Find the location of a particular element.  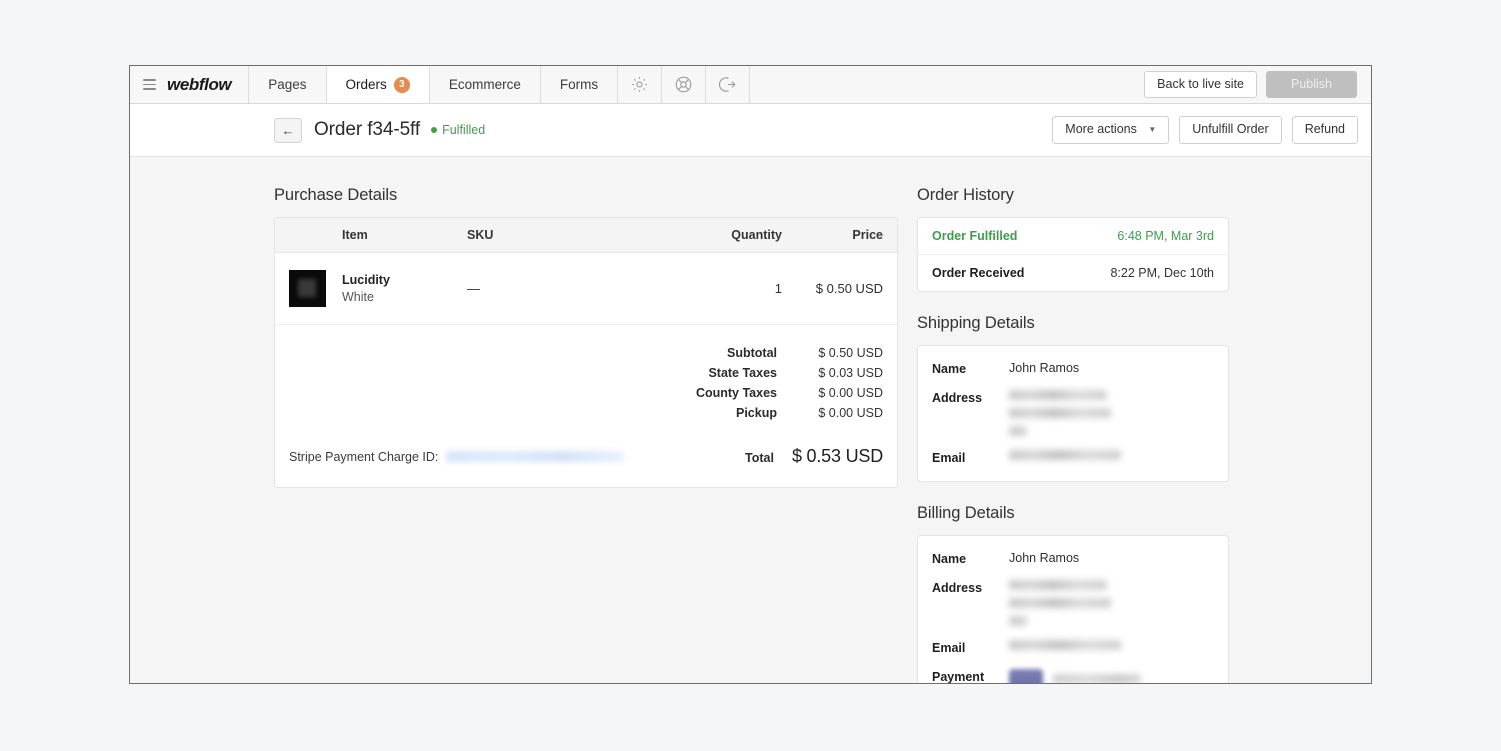

billing-name-label: Name is located at coordinates (949, 559).